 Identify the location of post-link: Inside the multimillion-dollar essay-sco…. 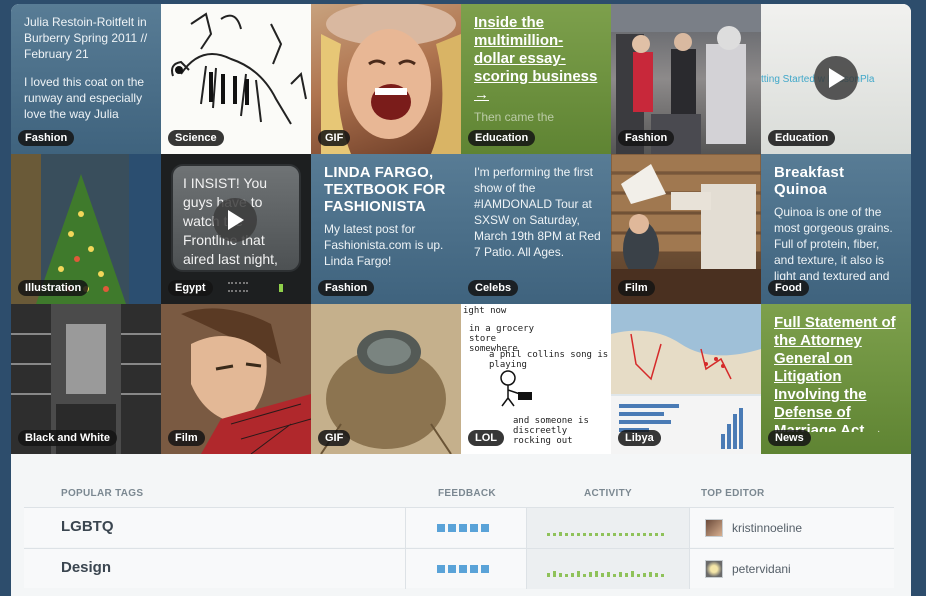
(535, 58).